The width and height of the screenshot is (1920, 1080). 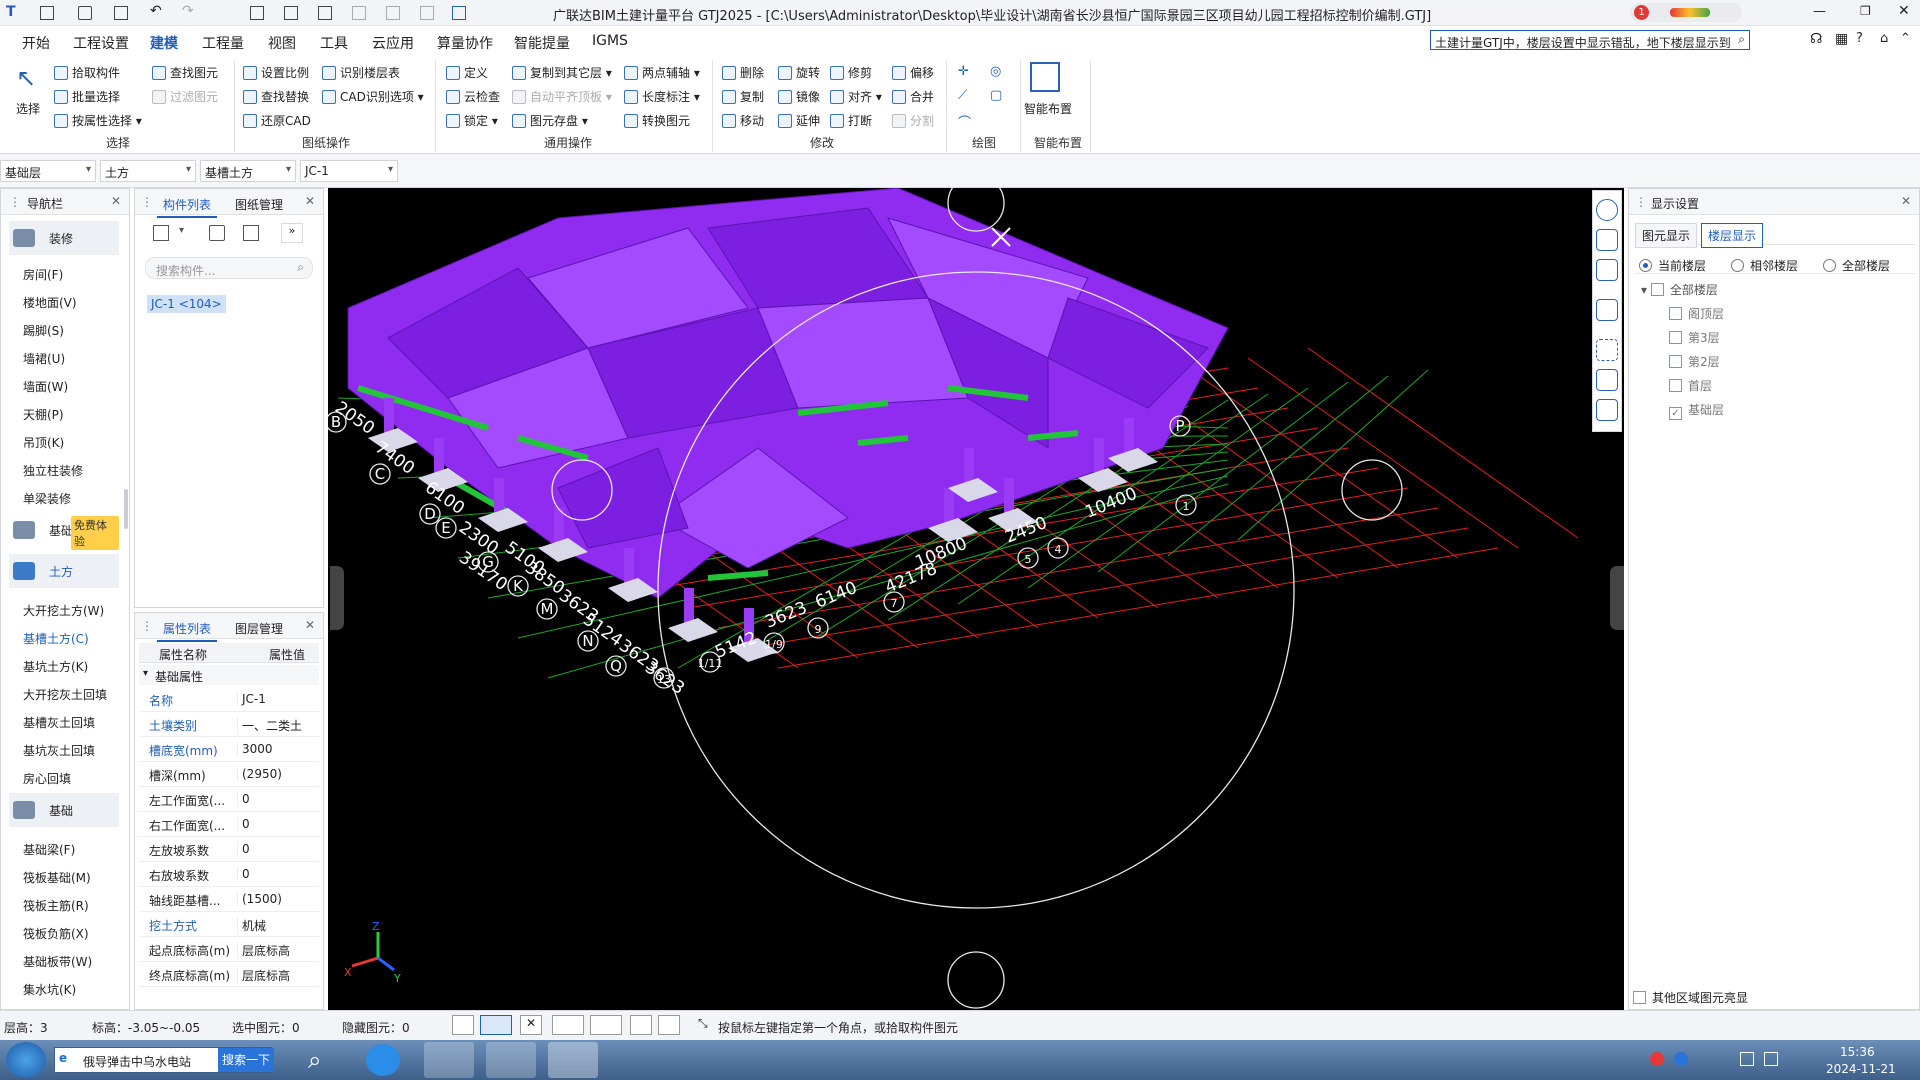 What do you see at coordinates (496, 1025) in the screenshot?
I see `rect-select-icon` at bounding box center [496, 1025].